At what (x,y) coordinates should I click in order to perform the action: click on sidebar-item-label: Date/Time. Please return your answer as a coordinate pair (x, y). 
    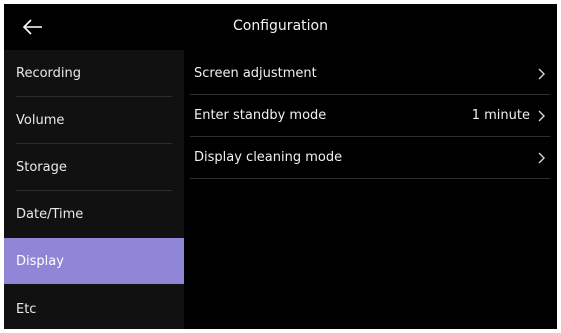
    Looking at the image, I should click on (50, 214).